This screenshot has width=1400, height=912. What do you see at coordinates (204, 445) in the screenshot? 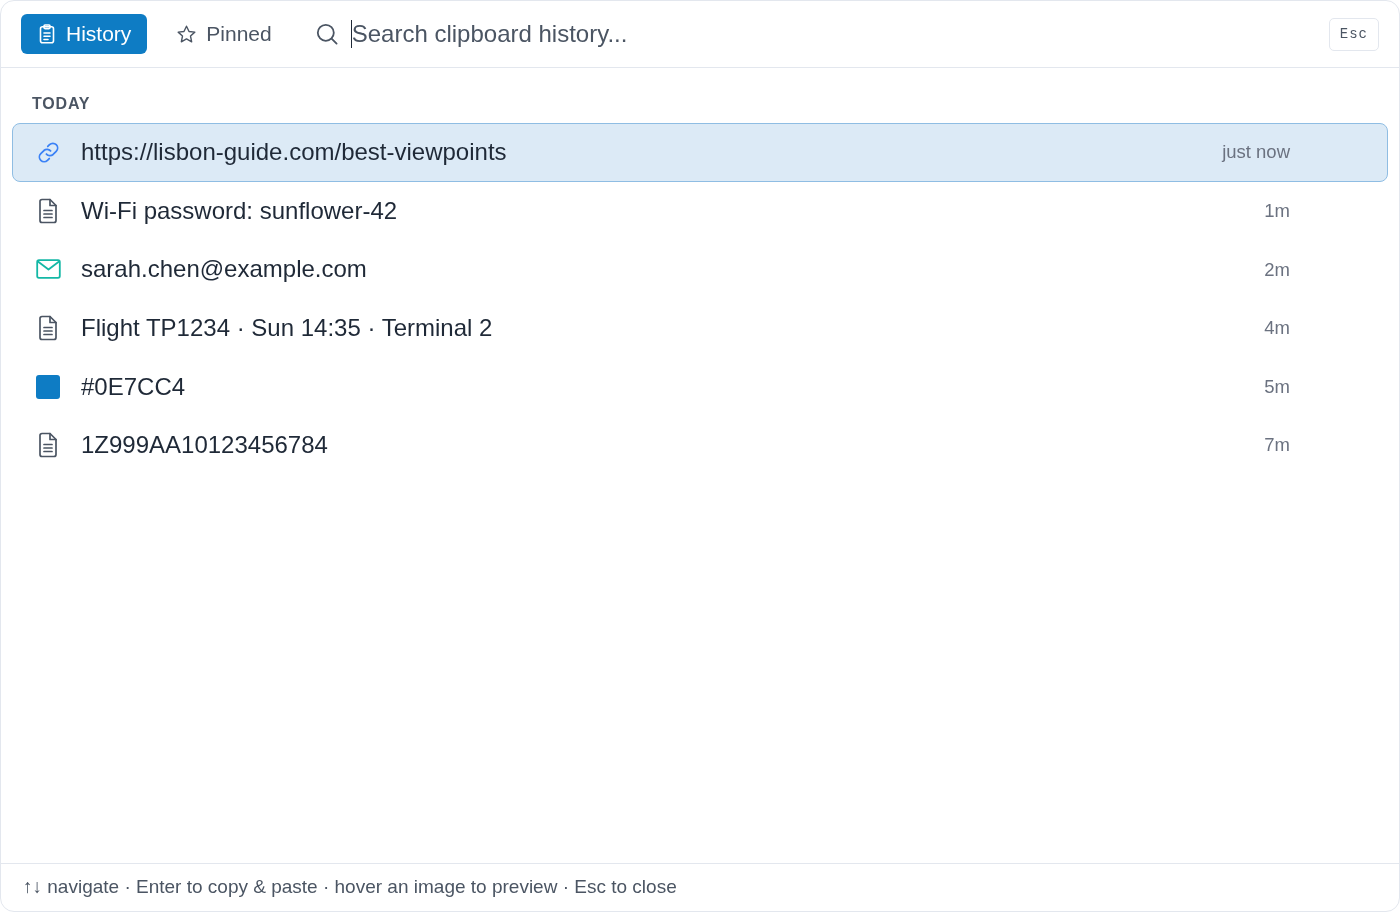
I see `entry-text: 1Z999AA10123456784` at bounding box center [204, 445].